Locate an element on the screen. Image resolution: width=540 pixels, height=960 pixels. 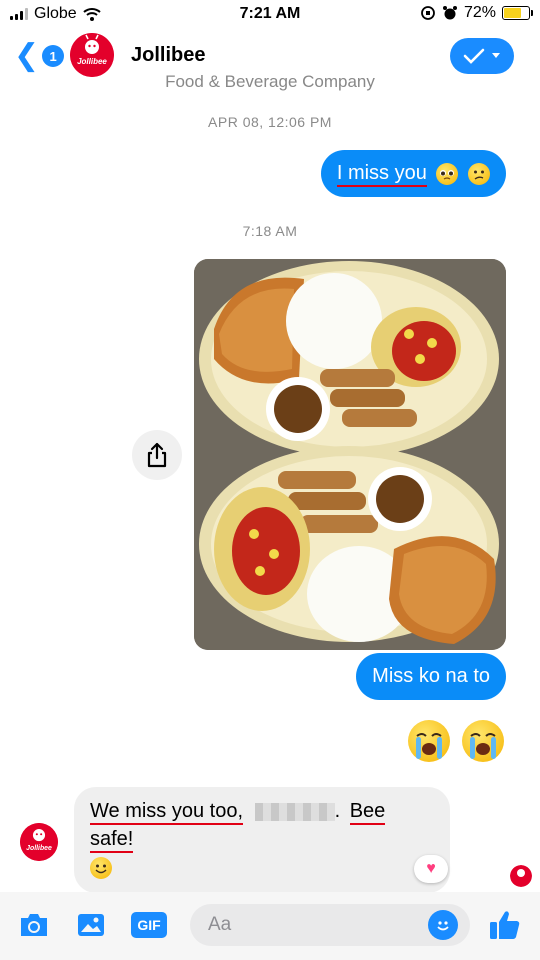
alarm-icon is located at coordinates (449, 13).